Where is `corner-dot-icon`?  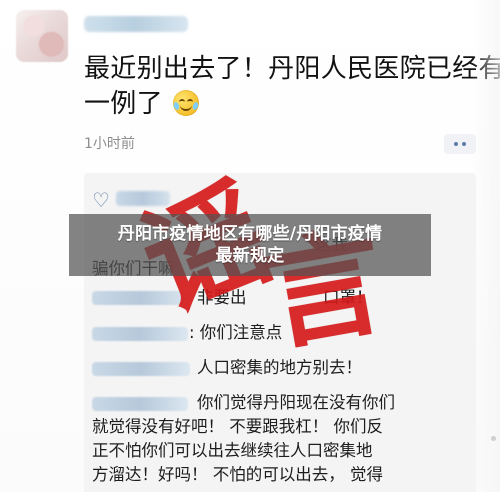
corner-dot-icon is located at coordinates (493, 438).